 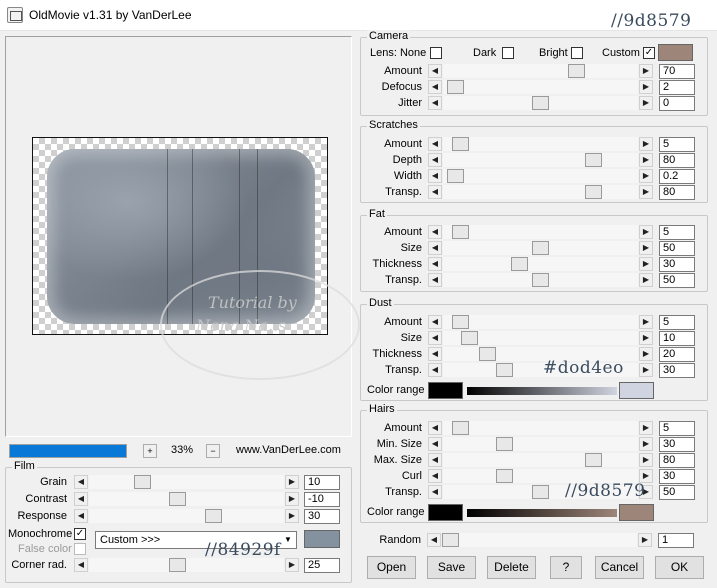 What do you see at coordinates (646, 160) in the screenshot?
I see `scratches-depth-arrow-right-icon: ▶` at bounding box center [646, 160].